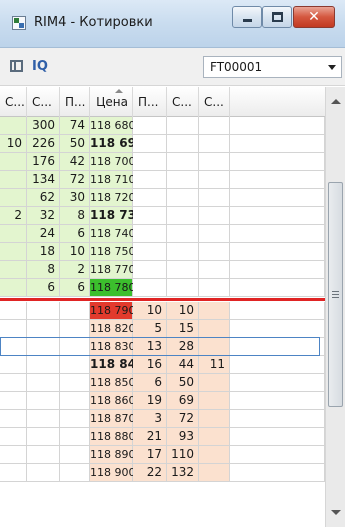  I want to click on bid-row: 134 72 118 710, so click(162, 180).